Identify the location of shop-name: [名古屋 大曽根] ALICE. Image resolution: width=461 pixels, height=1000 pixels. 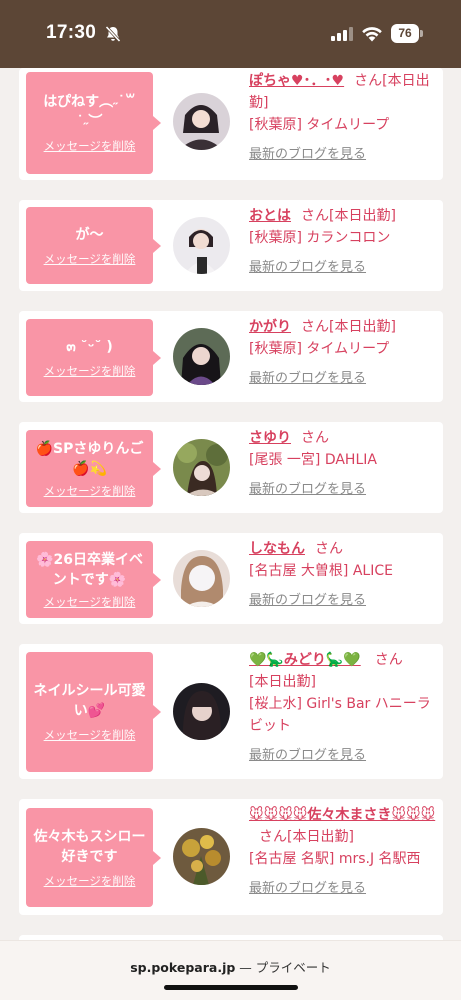
(321, 571).